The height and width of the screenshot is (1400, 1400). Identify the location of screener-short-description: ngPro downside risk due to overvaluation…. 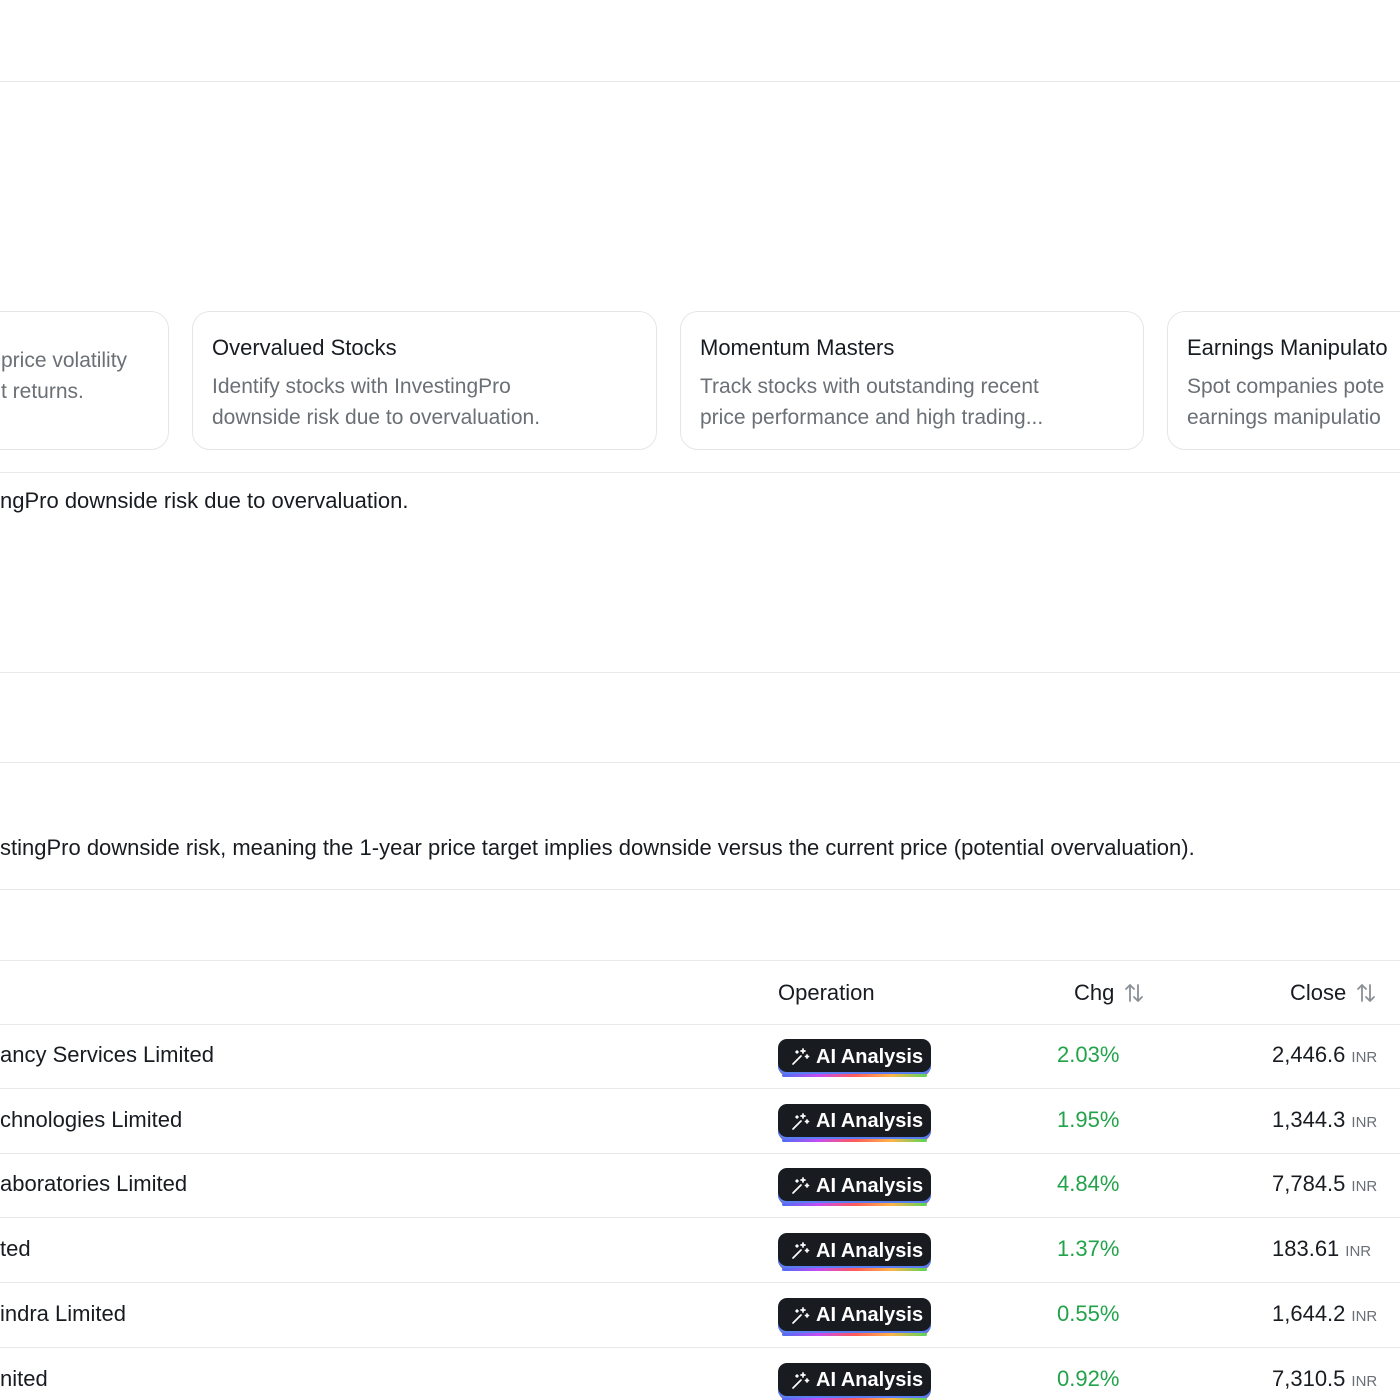
(204, 500).